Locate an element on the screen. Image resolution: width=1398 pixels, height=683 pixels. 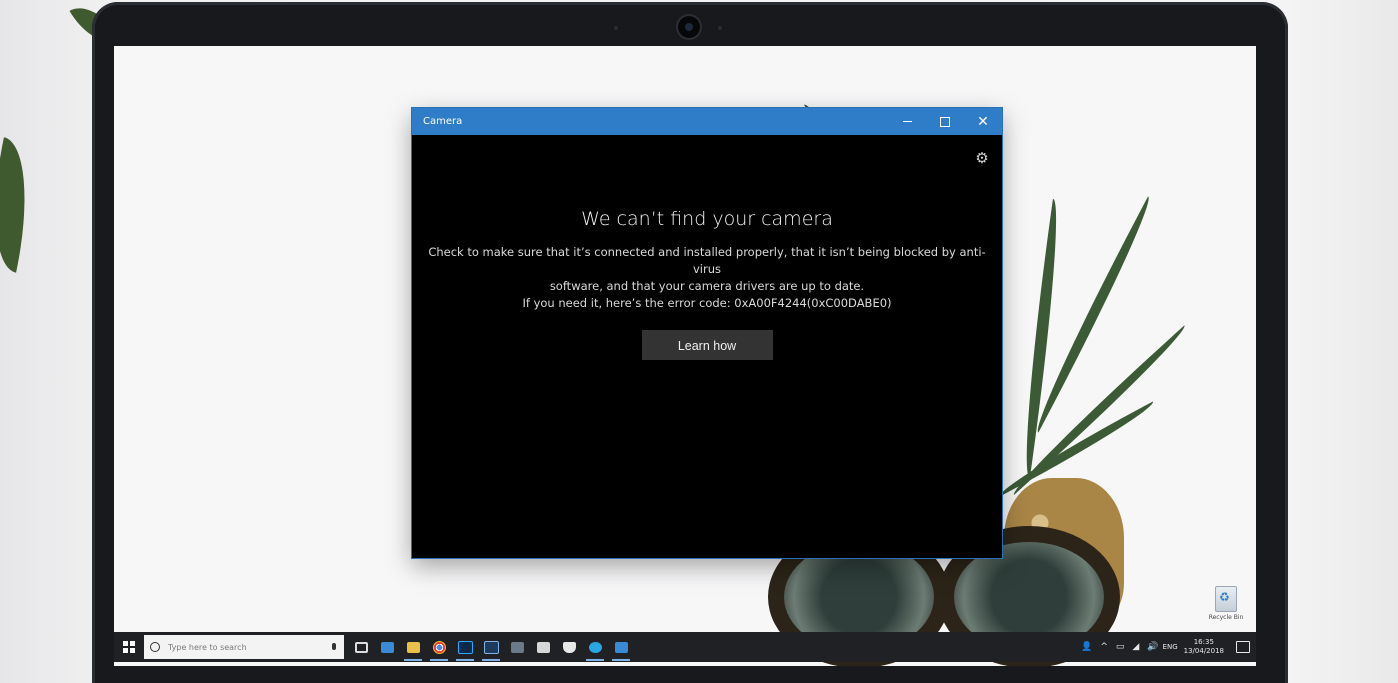
skype-button is located at coordinates (595, 647).